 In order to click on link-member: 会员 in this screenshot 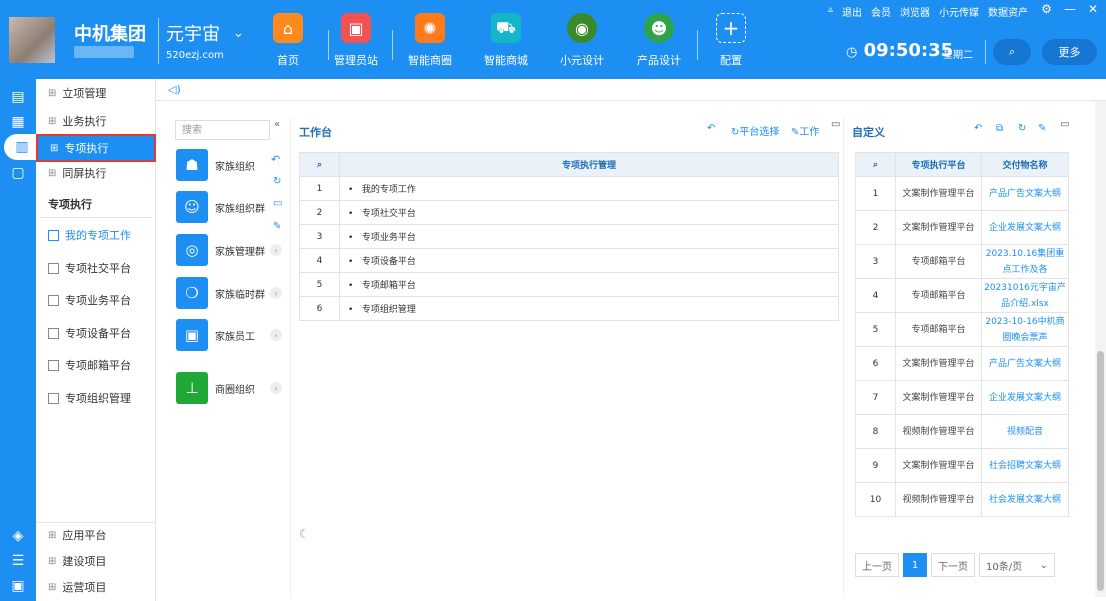, I will do `click(881, 11)`.